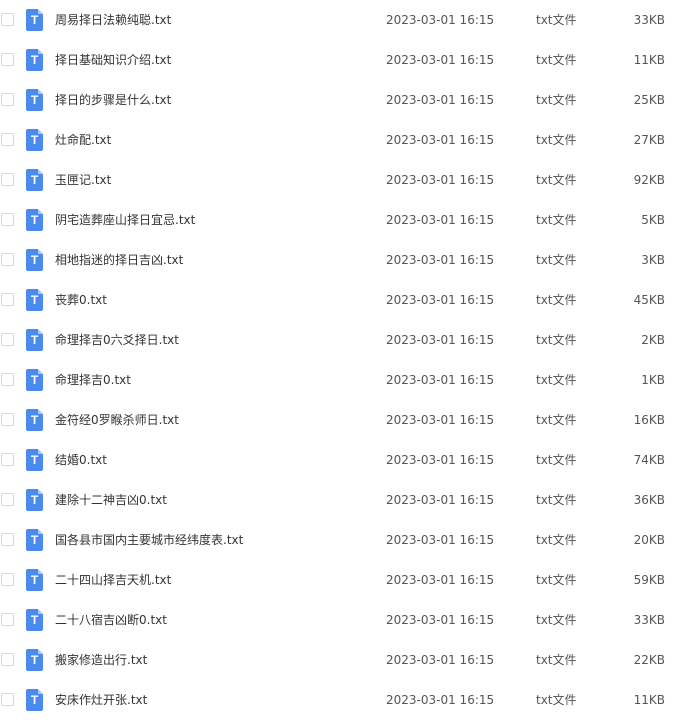  Describe the element at coordinates (649, 420) in the screenshot. I see `file-size: 16KB` at that location.